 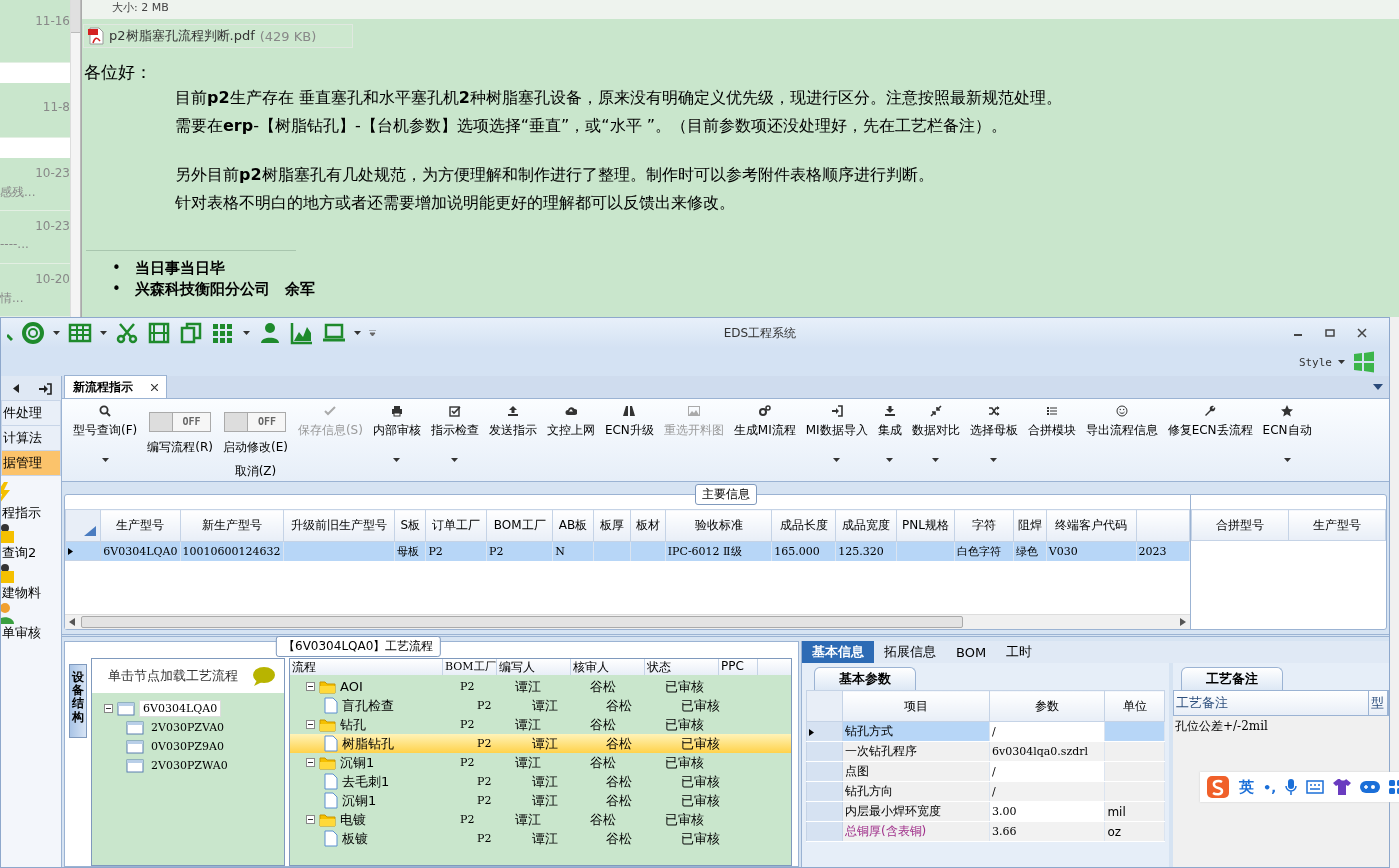 What do you see at coordinates (456, 525) in the screenshot?
I see `column-header: 订单工厂` at bounding box center [456, 525].